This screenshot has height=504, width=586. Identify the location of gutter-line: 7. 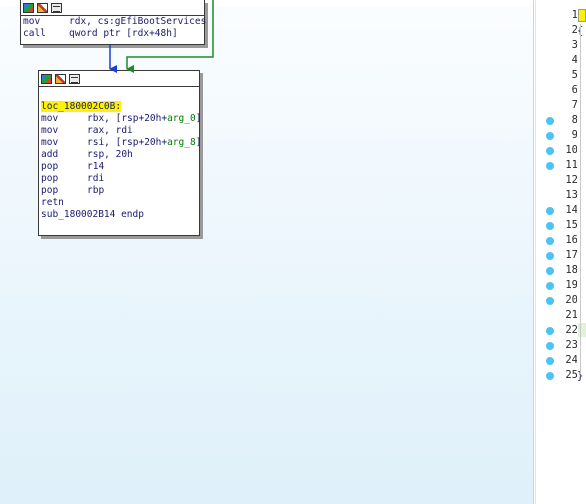
(557, 106).